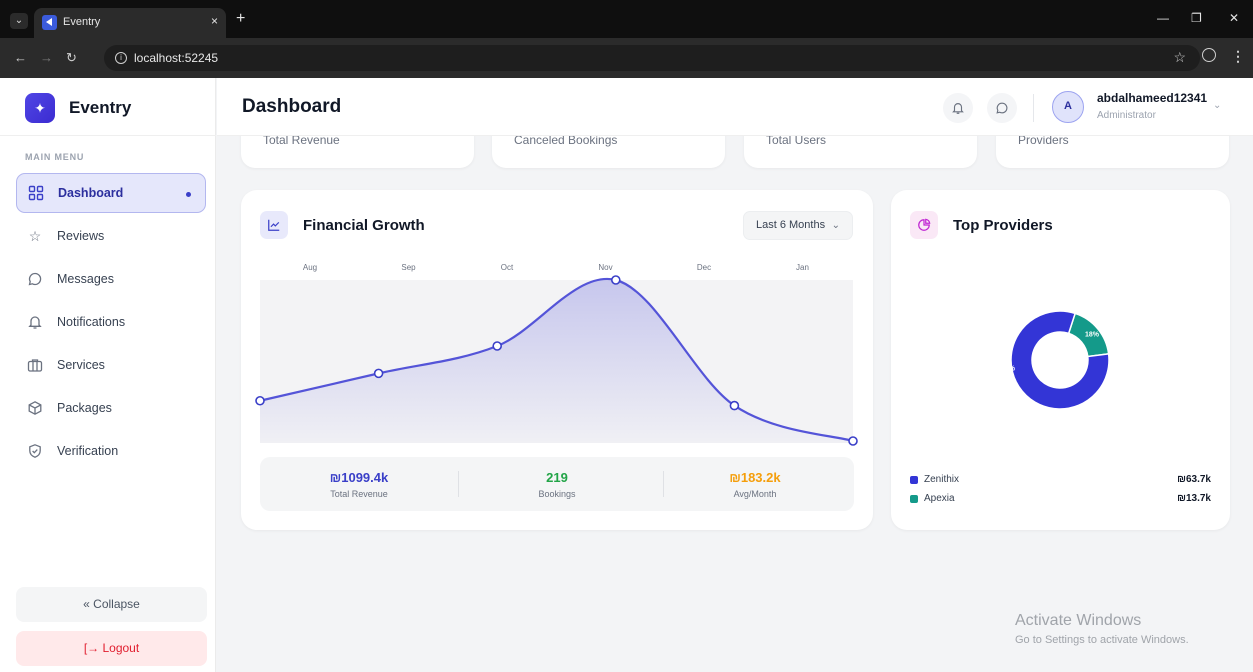 The image size is (1253, 672). Describe the element at coordinates (111, 648) in the screenshot. I see `logout-button: [→ Logout` at that location.